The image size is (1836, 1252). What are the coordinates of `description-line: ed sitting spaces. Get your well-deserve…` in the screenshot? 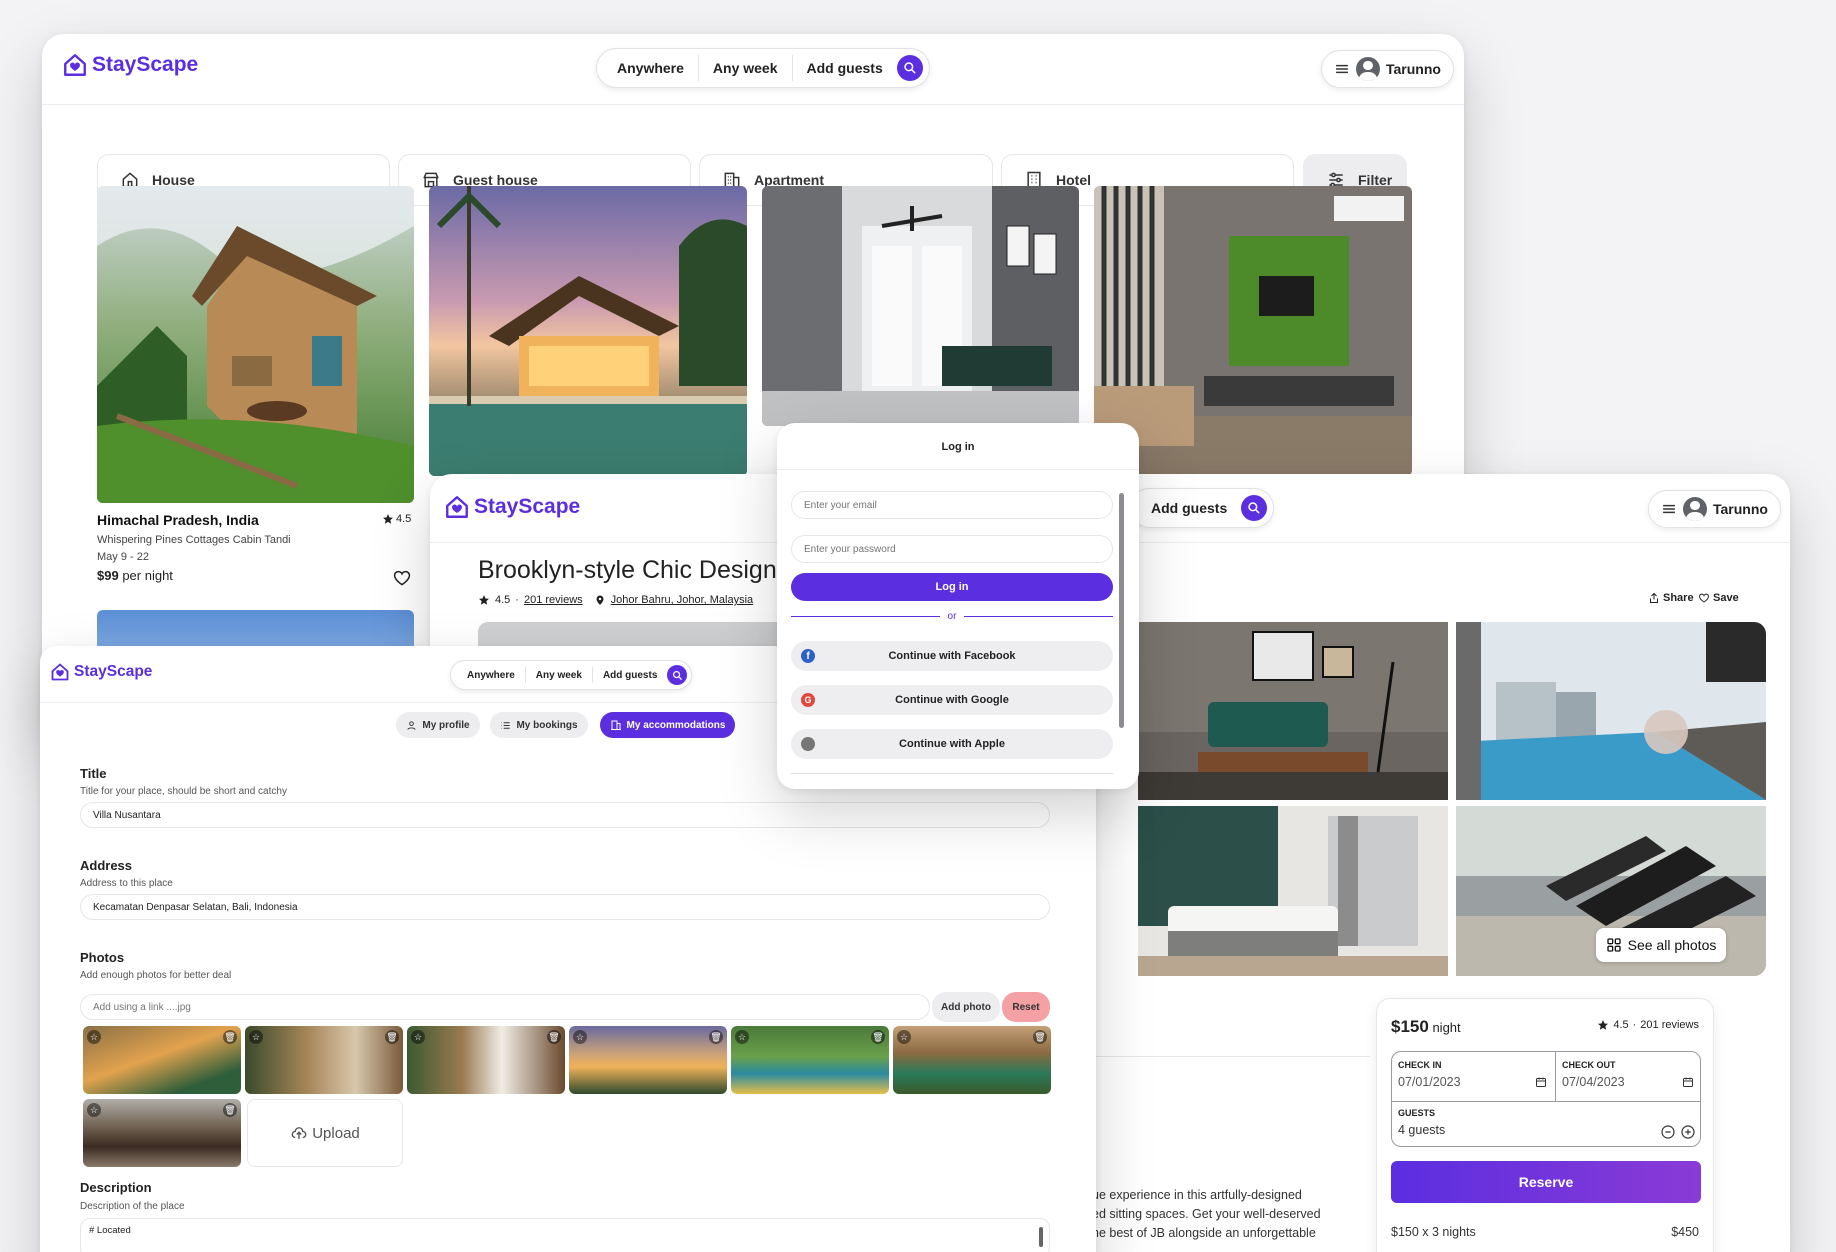 It's located at (1206, 1214).